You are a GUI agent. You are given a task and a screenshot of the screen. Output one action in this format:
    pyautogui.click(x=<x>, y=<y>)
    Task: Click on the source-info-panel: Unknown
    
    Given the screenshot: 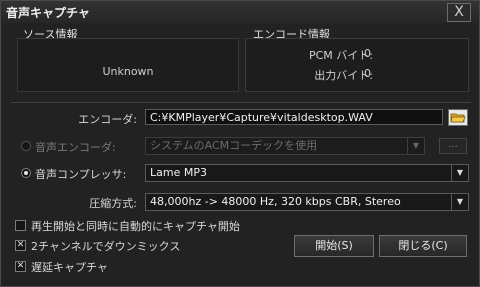 What is the action you would take?
    pyautogui.click(x=128, y=65)
    